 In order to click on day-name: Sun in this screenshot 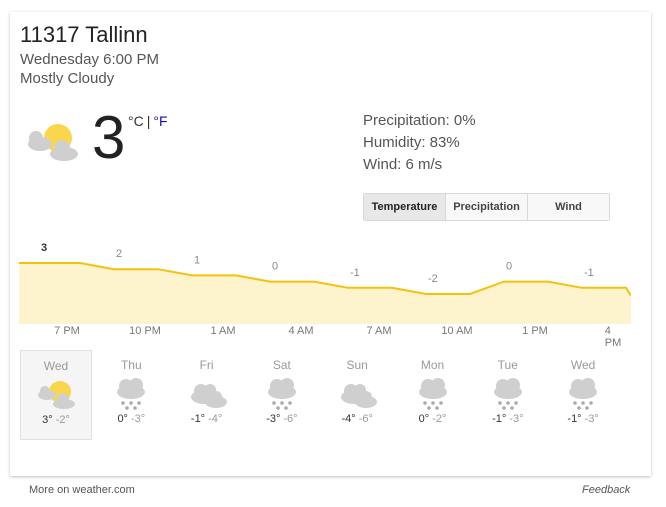, I will do `click(357, 365)`.